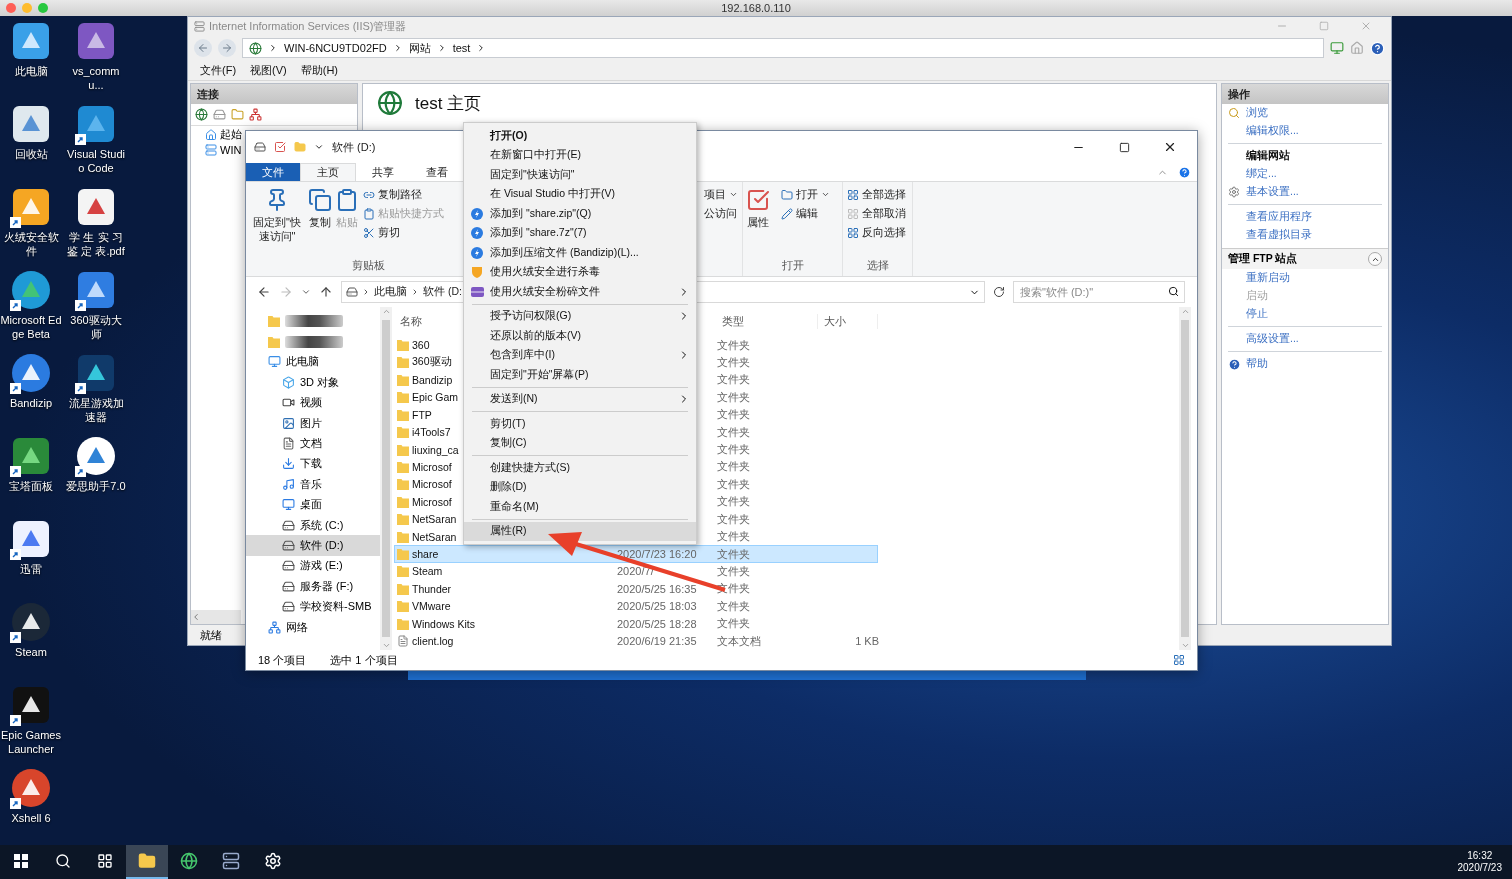 This screenshot has height=879, width=1512. Describe the element at coordinates (1263, 259) in the screenshot. I see `section-heading: 管理 FTP 站点` at that location.